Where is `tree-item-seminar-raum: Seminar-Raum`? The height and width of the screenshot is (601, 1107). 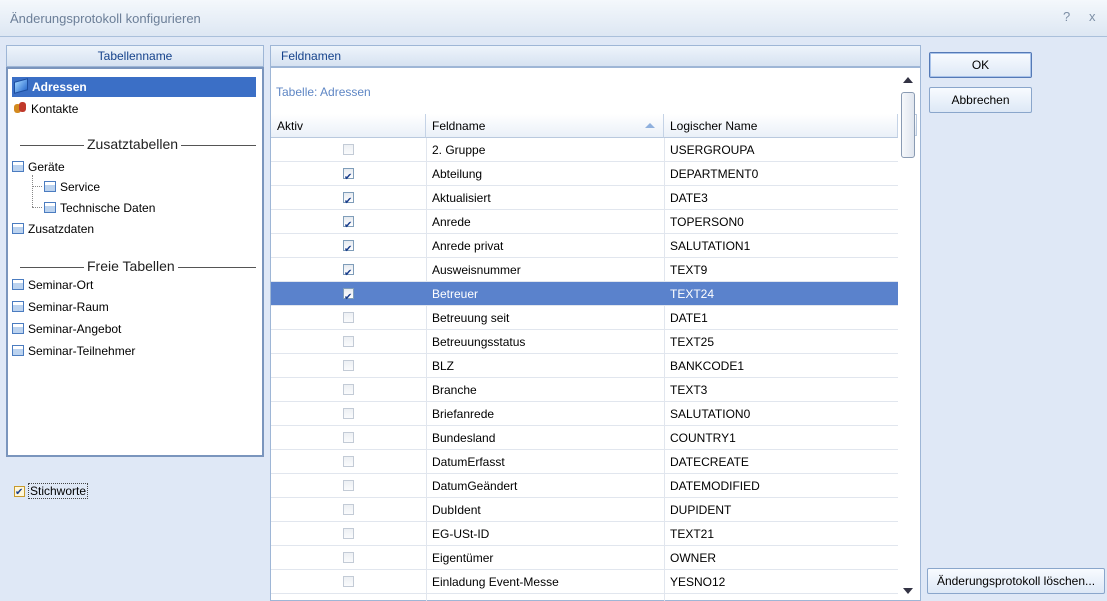
tree-item-seminar-raum: Seminar-Raum is located at coordinates (60, 307).